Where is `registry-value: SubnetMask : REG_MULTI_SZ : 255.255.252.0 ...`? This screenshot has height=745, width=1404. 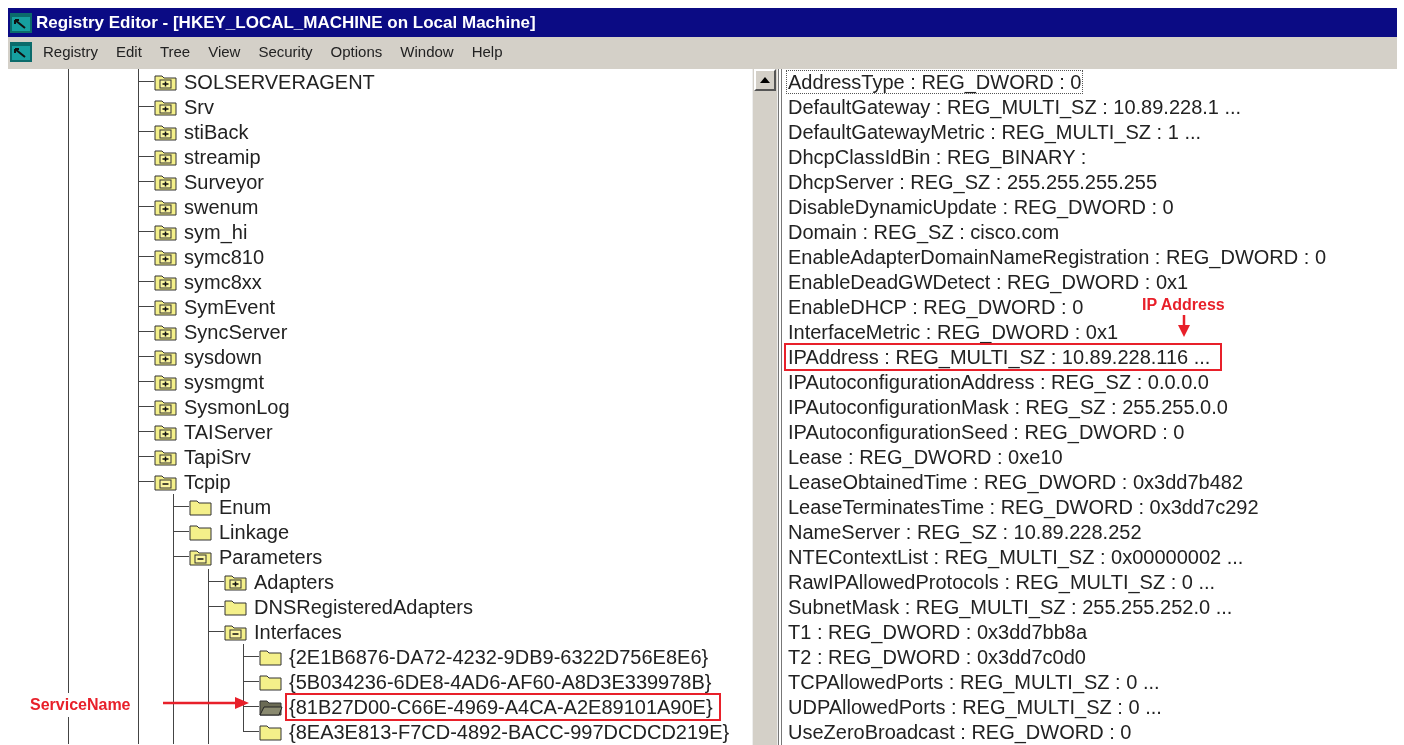 registry-value: SubnetMask : REG_MULTI_SZ : 255.255.252.0 ... is located at coordinates (1010, 606).